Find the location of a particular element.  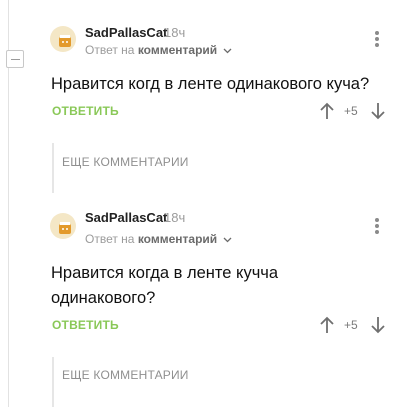

collapse-thread-button is located at coordinates (15, 59).